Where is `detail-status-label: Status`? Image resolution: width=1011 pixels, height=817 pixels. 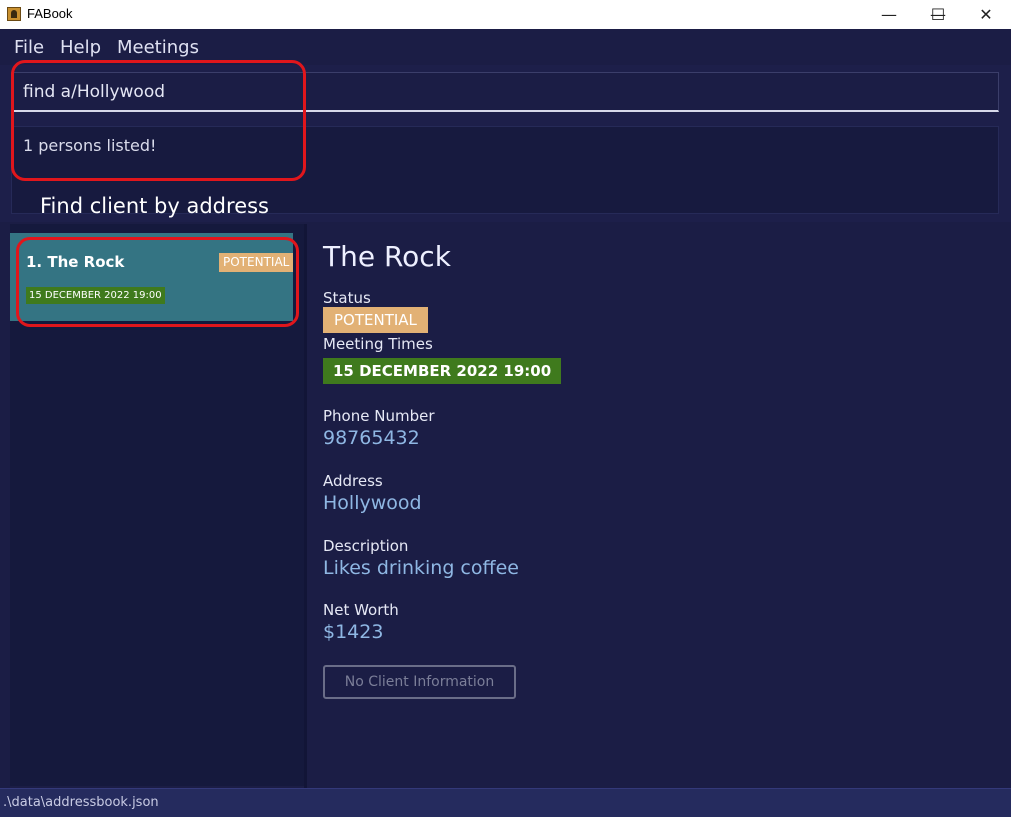 detail-status-label: Status is located at coordinates (347, 298).